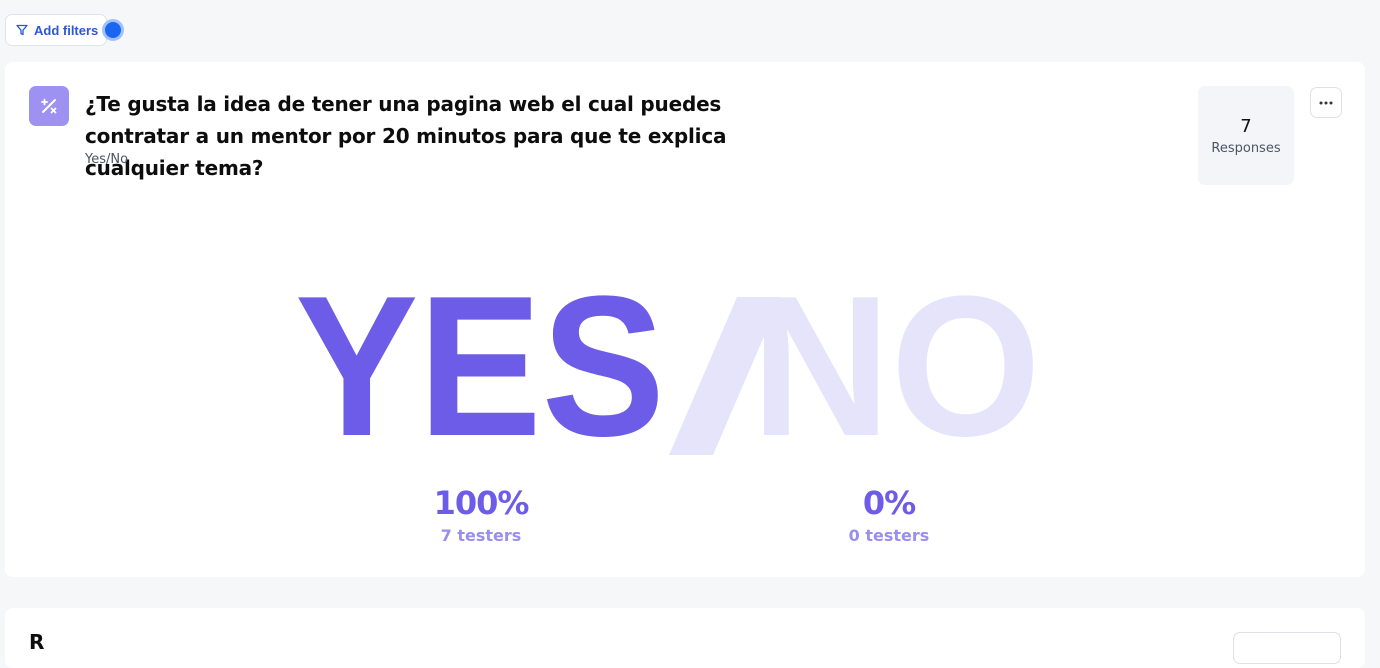  What do you see at coordinates (1246, 126) in the screenshot?
I see `responses-count: 7` at bounding box center [1246, 126].